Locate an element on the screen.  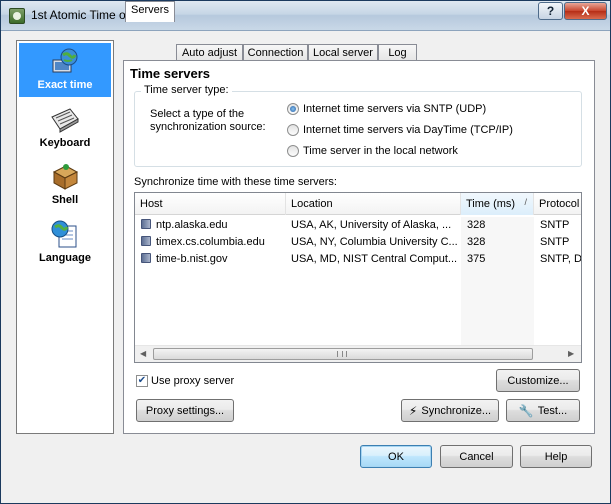
title-bar: 1st Atomic Time options... ? X is located at coordinates (305, 16).